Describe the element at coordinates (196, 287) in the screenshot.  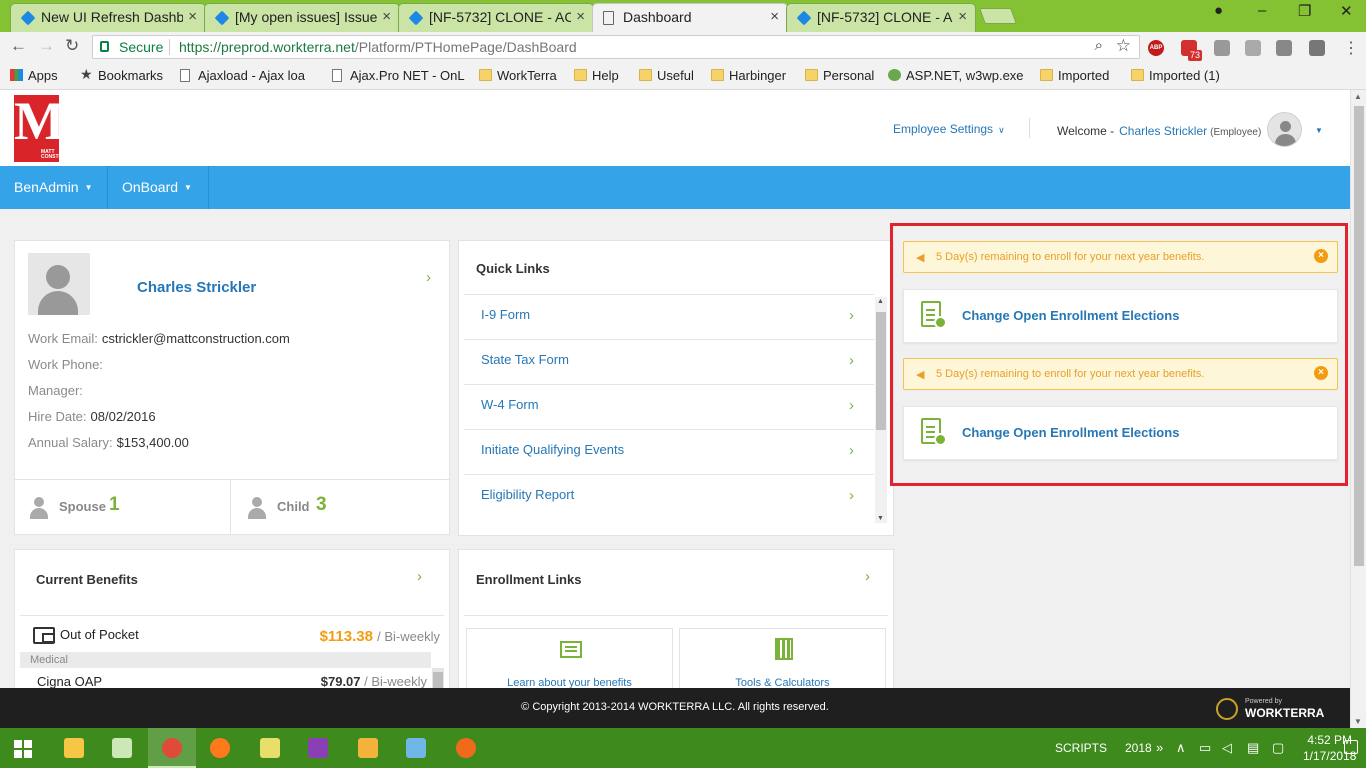
I see `profile-name: Charles Strickler` at that location.